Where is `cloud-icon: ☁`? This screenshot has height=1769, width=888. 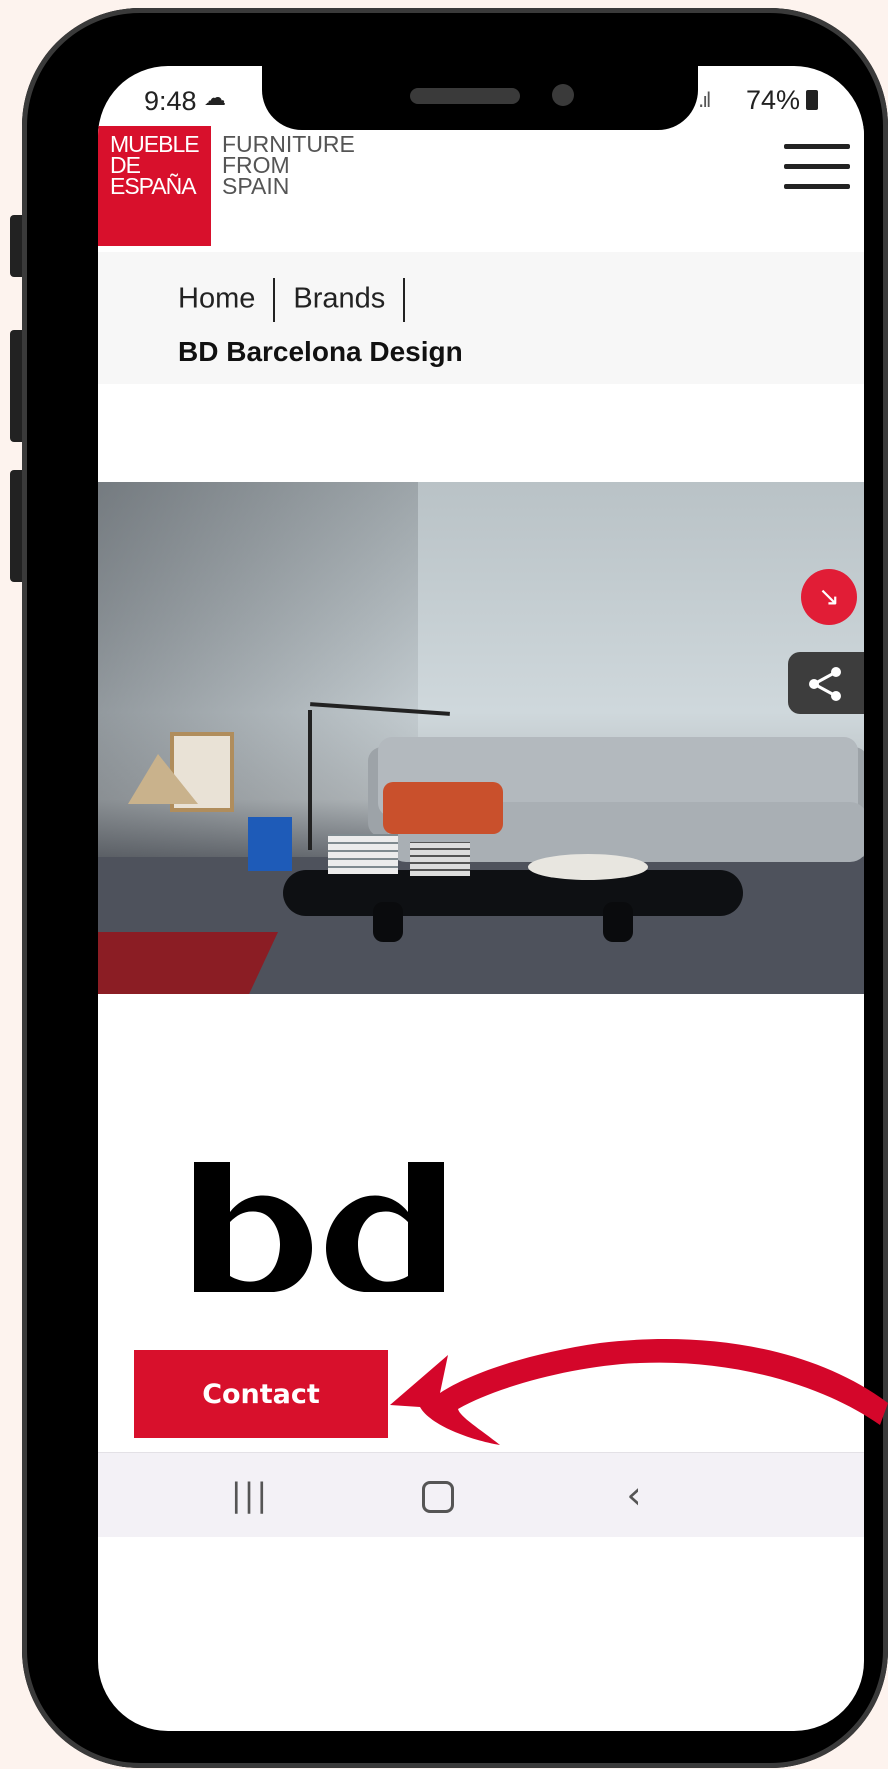 cloud-icon: ☁ is located at coordinates (215, 98).